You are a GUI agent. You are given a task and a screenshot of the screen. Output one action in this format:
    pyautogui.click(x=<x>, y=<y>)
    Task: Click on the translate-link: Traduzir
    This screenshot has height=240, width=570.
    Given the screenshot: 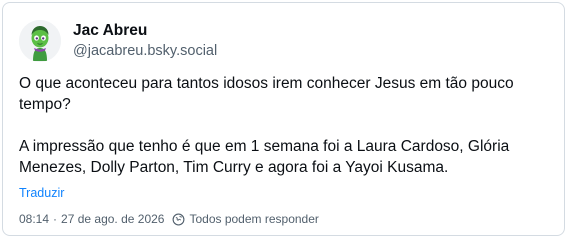 What is the action you would take?
    pyautogui.click(x=41, y=193)
    